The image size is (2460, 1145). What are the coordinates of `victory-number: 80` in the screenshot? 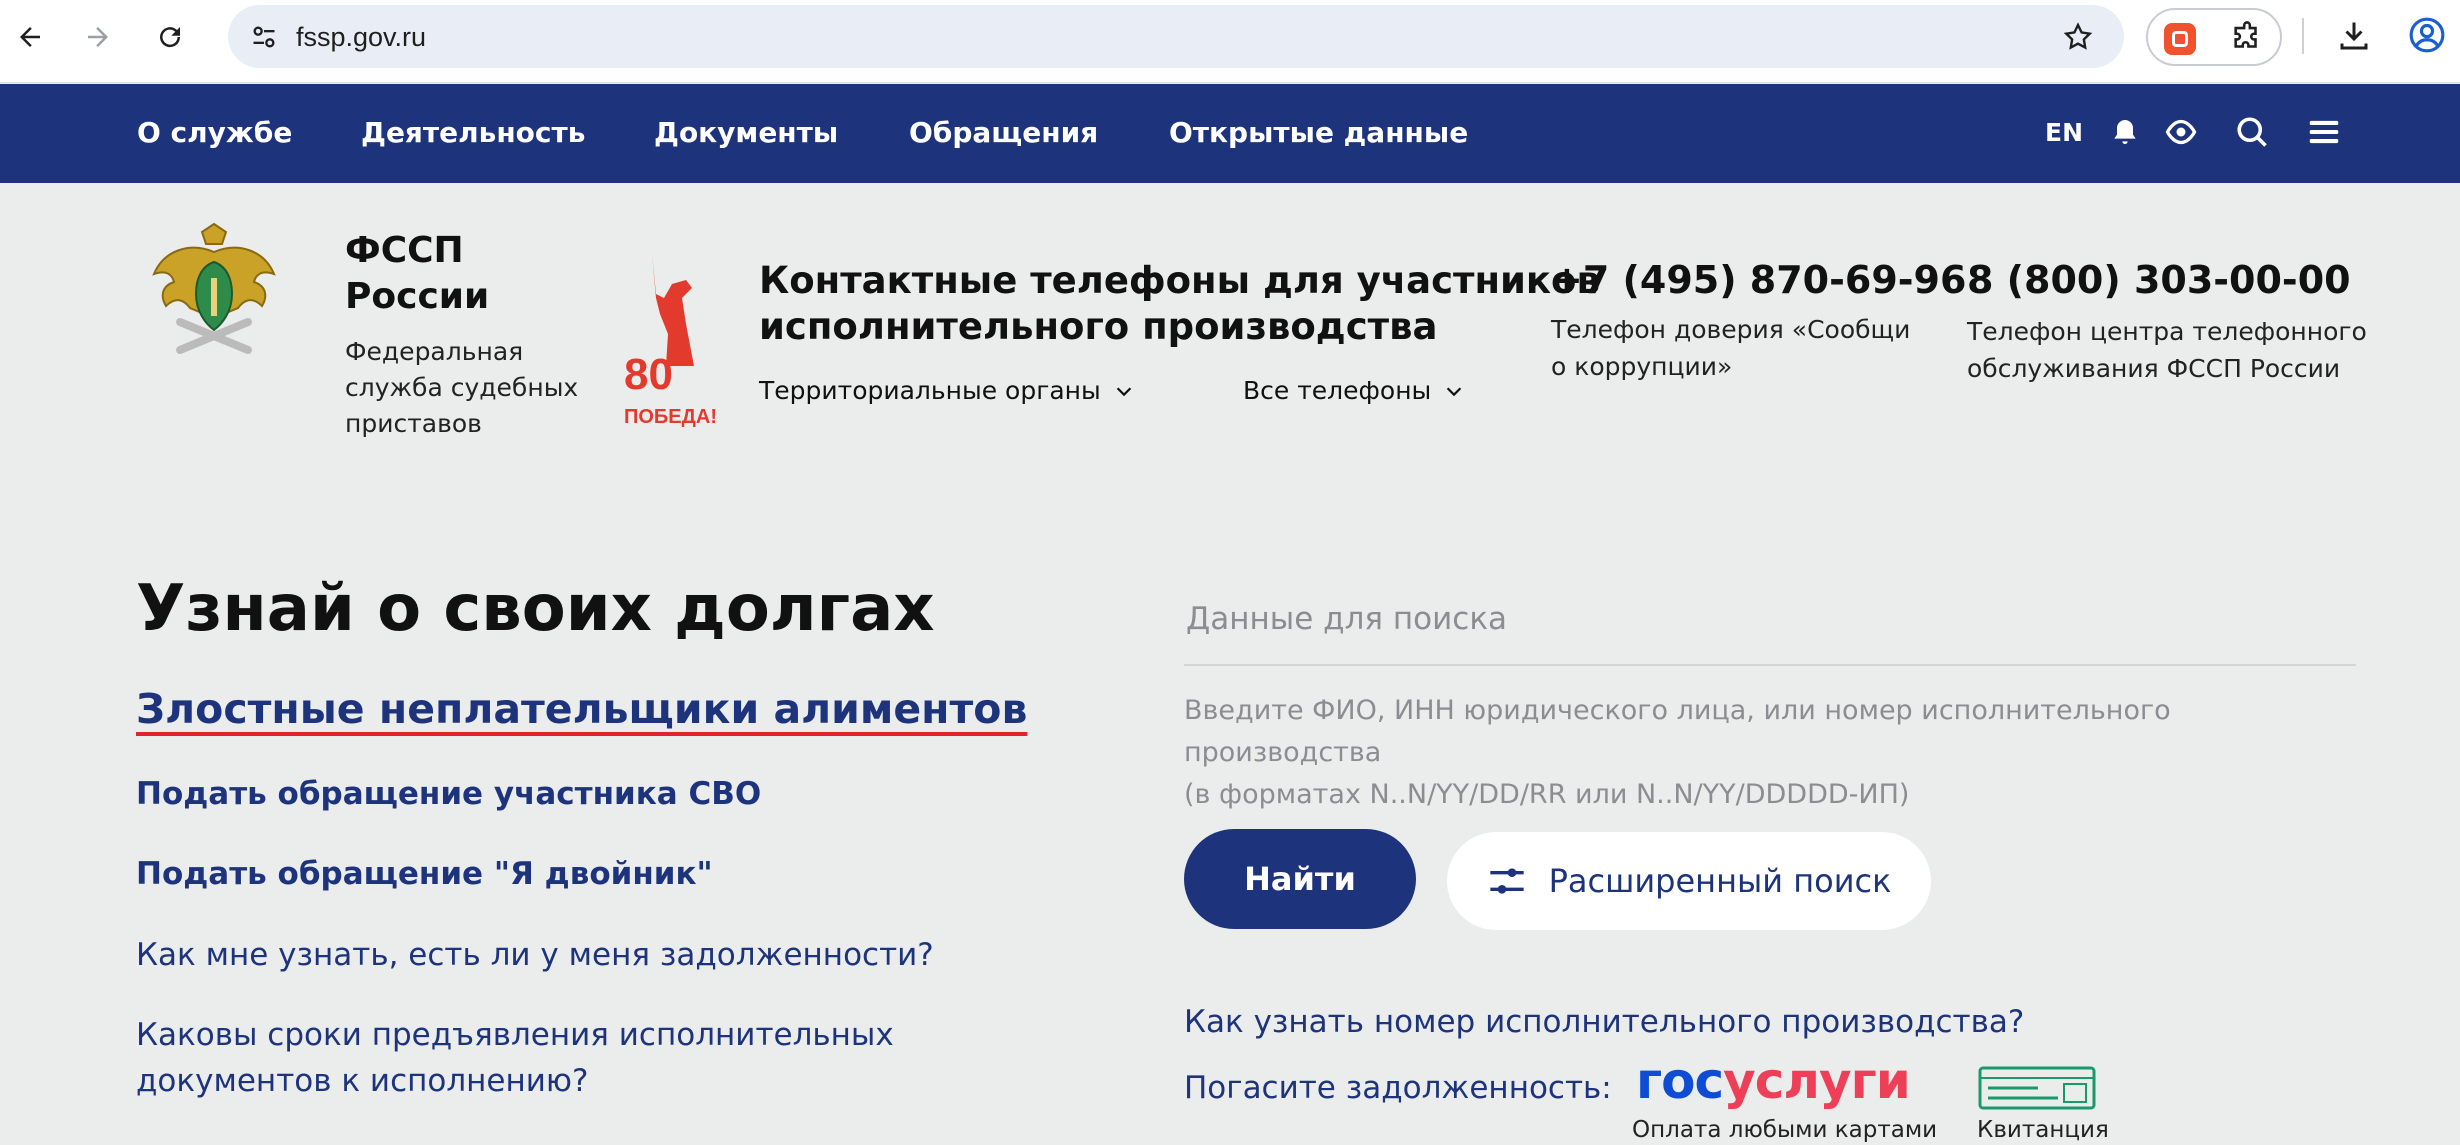 It's located at (648, 374).